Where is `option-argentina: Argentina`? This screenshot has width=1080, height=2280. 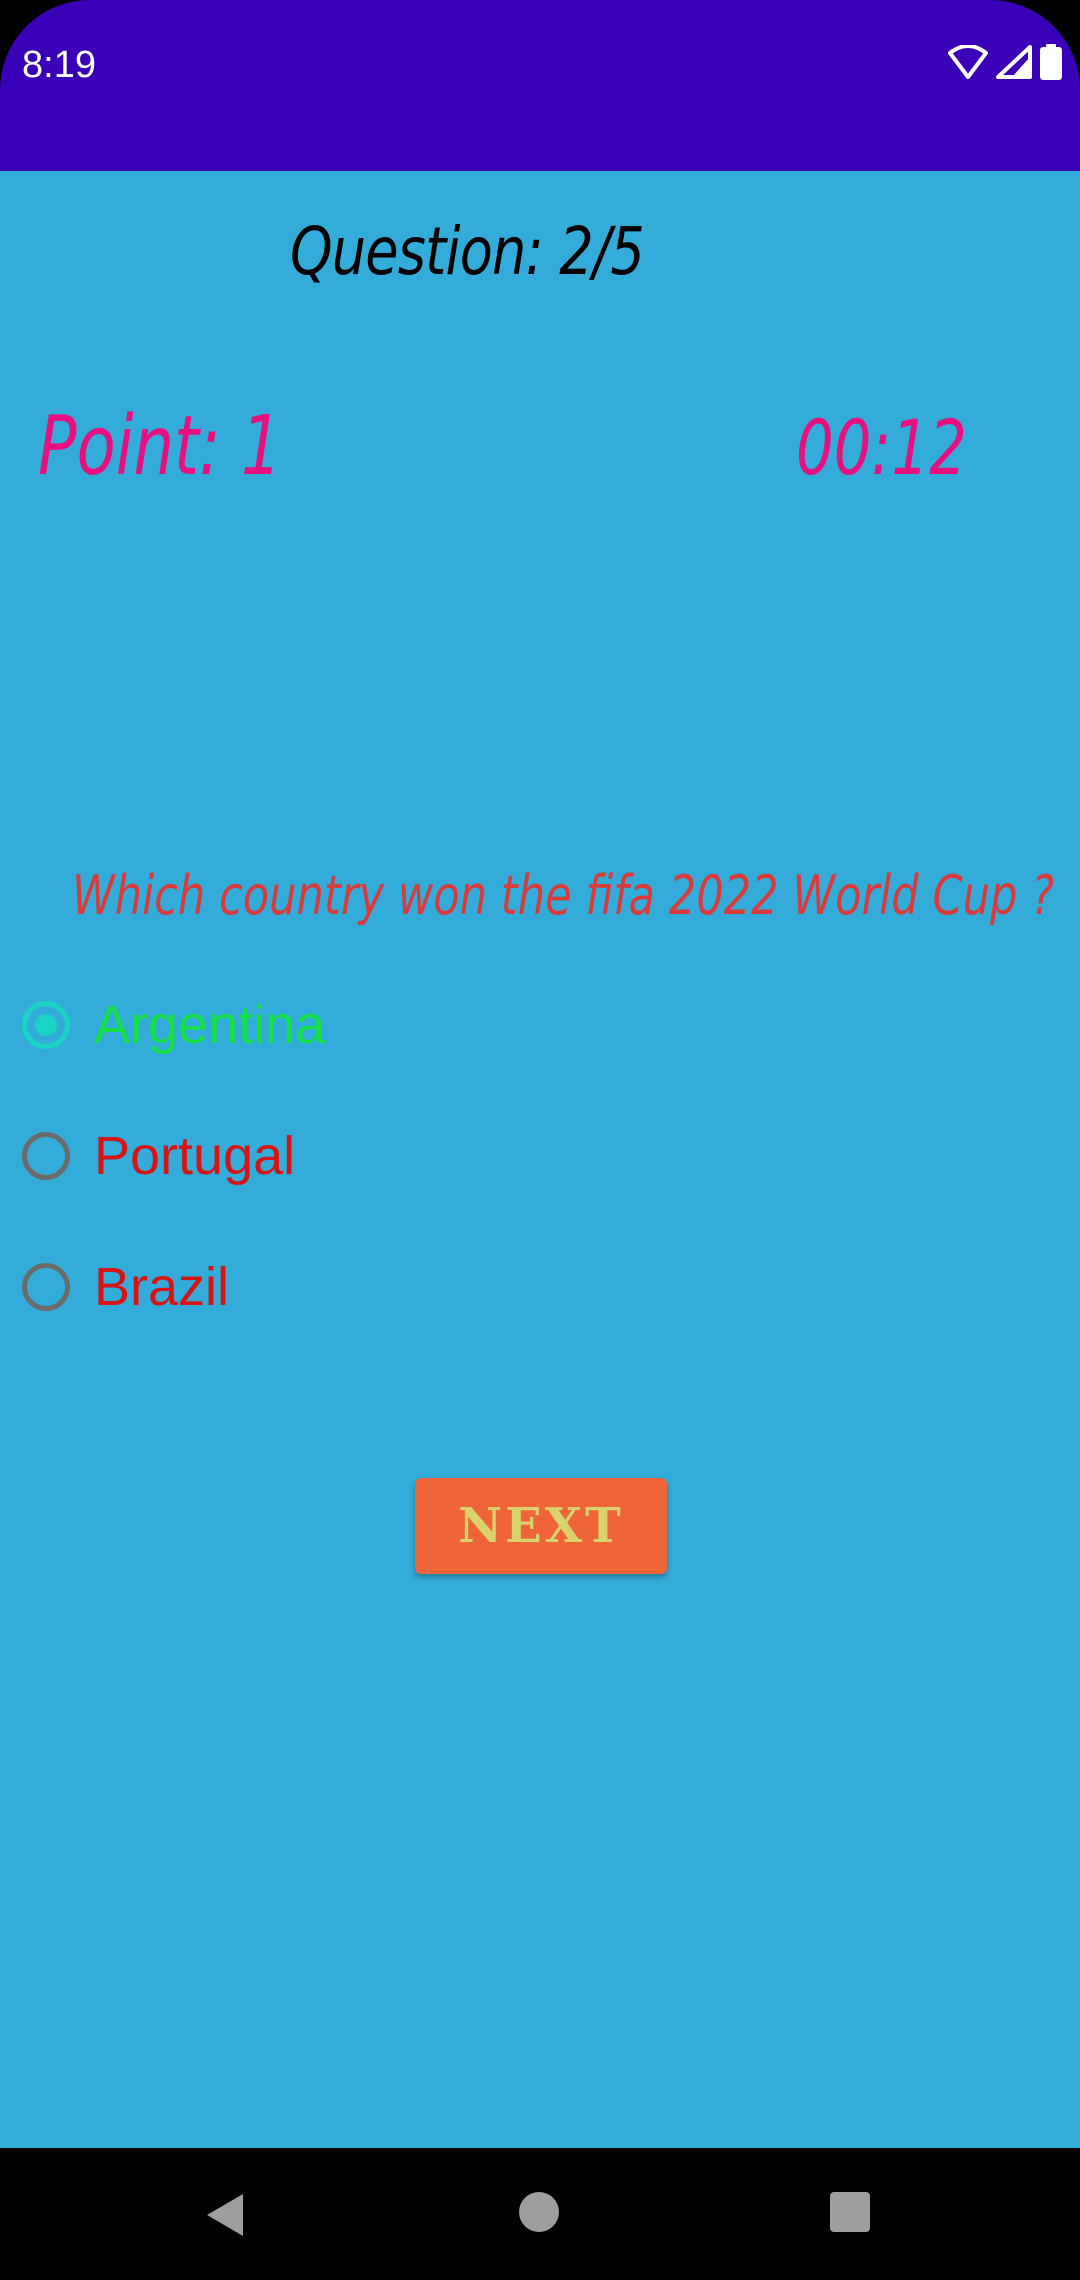
option-argentina: Argentina is located at coordinates (173, 1025).